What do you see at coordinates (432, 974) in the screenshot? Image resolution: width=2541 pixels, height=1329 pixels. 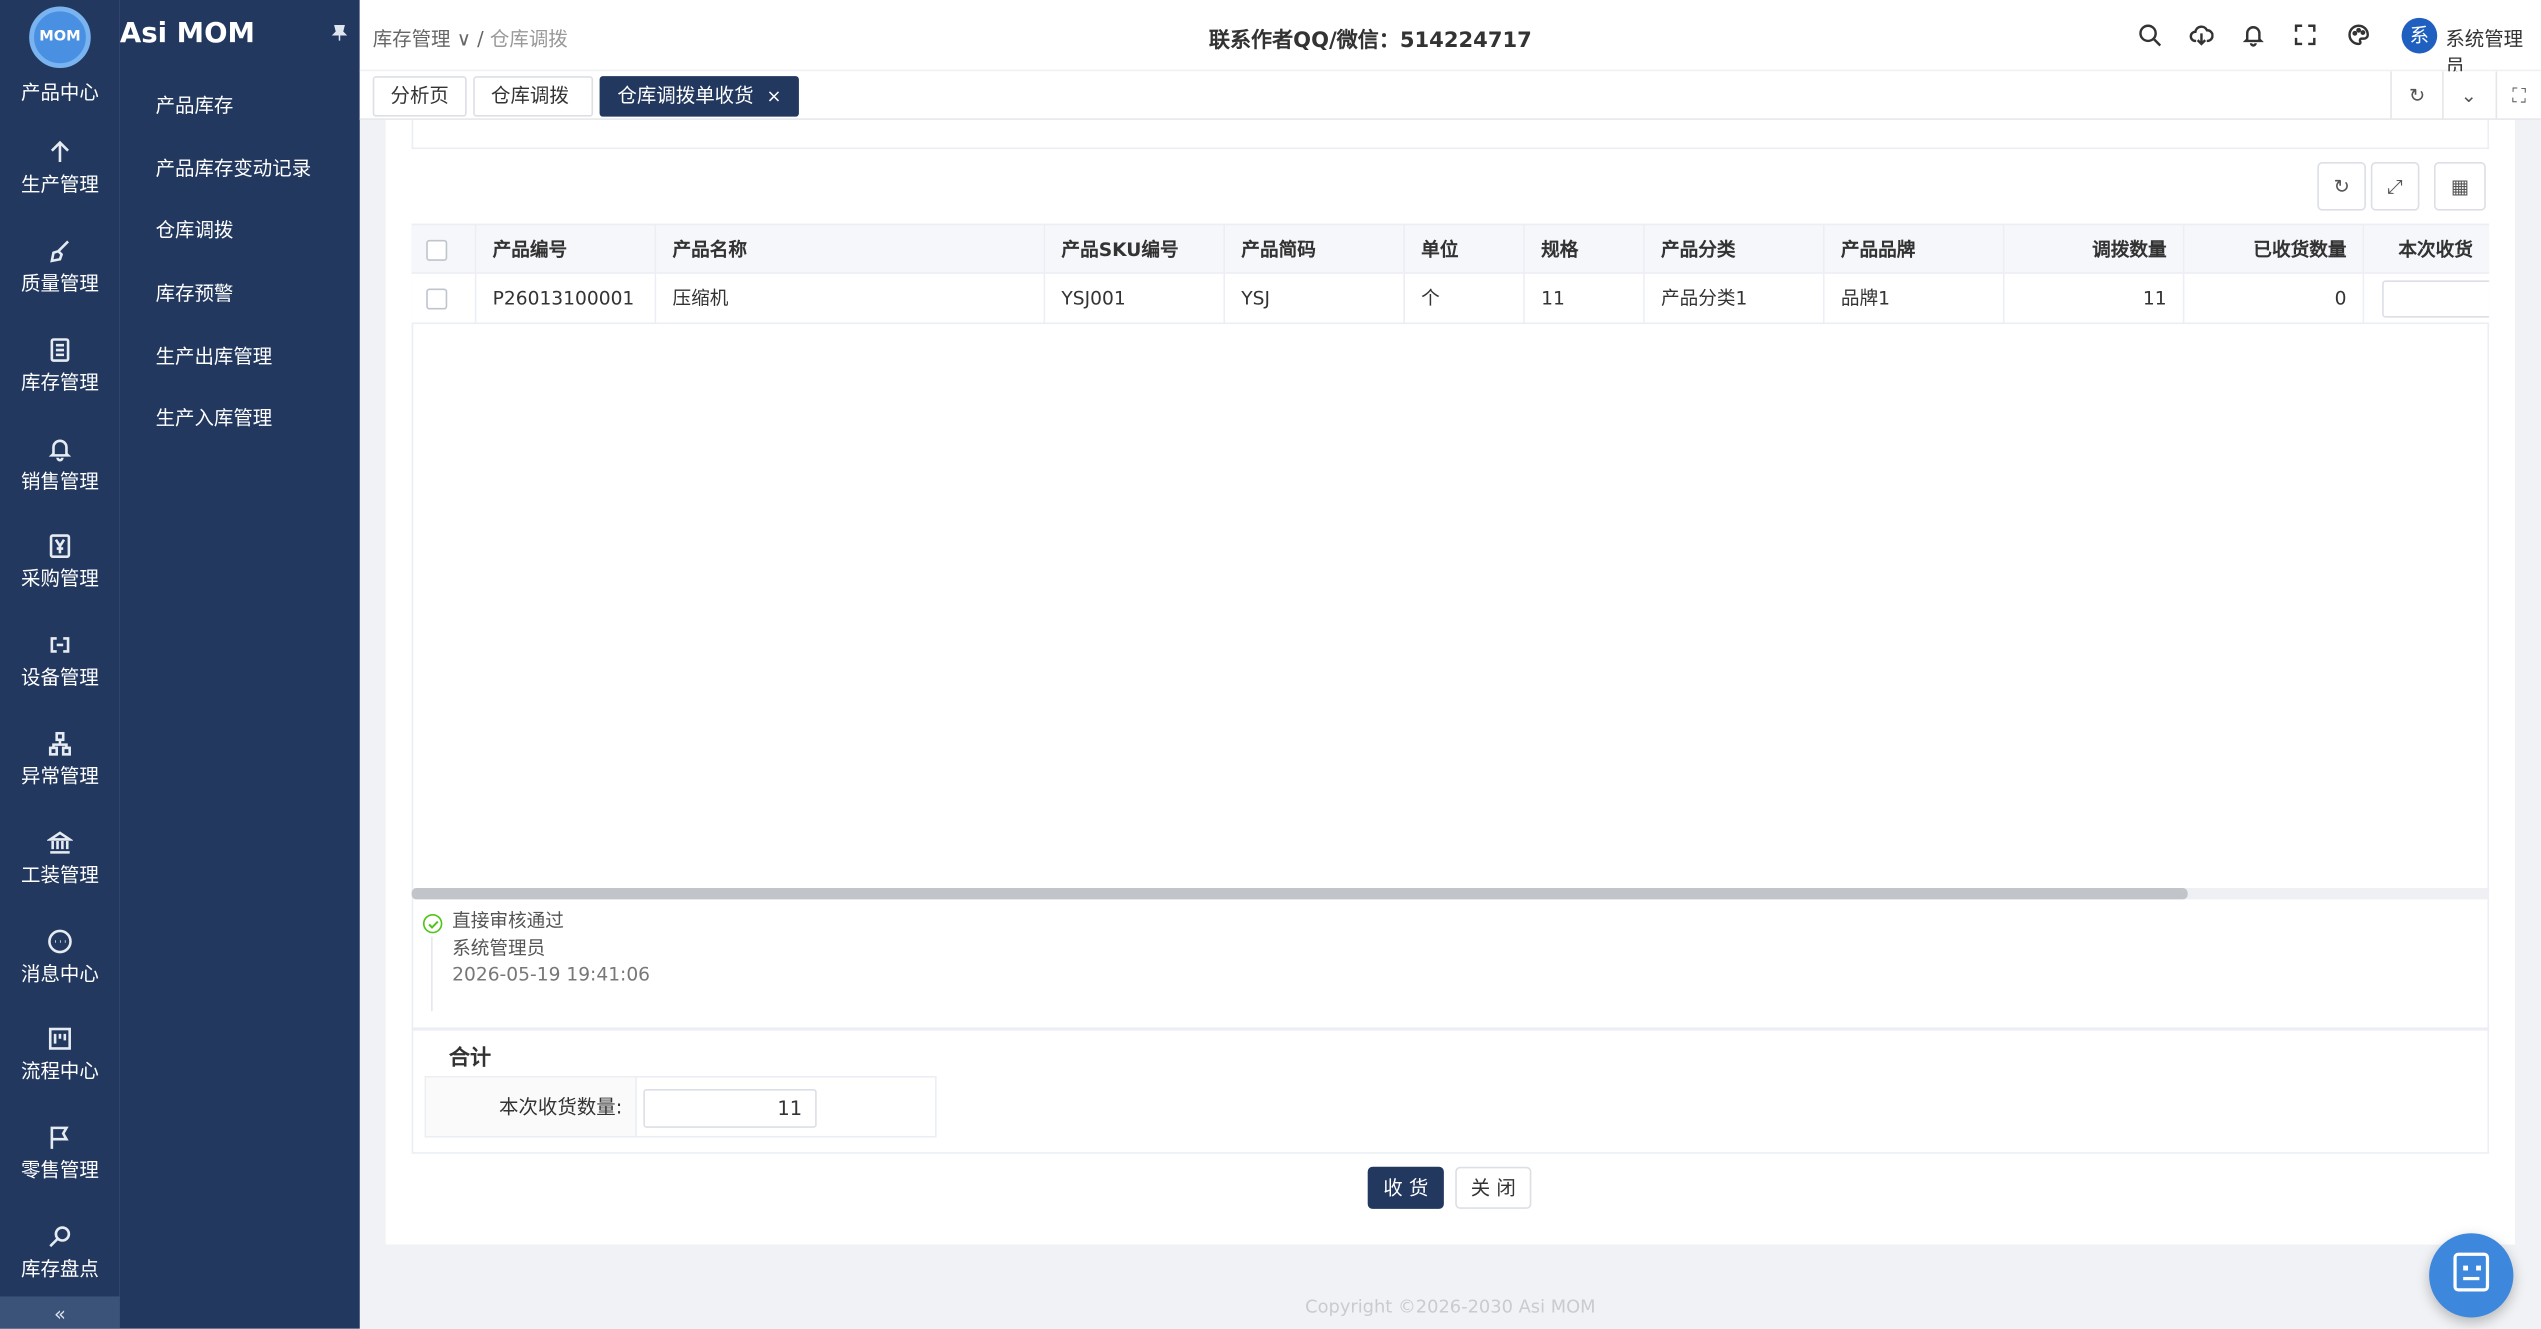 I see `timeline-line` at bounding box center [432, 974].